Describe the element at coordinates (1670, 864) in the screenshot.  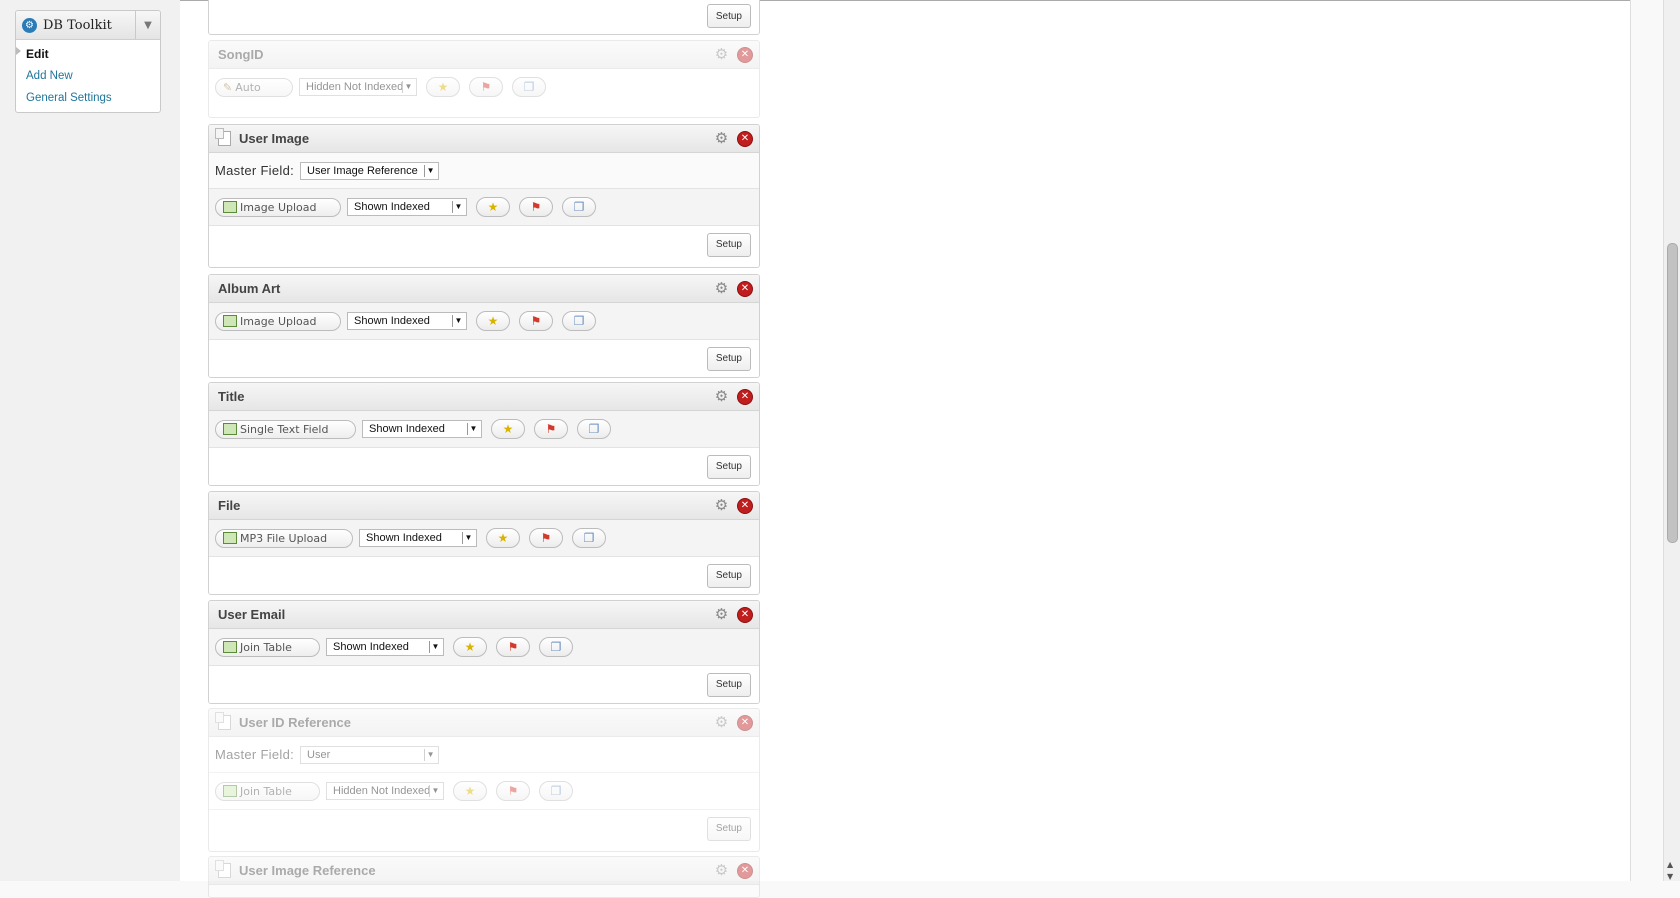
I see `scroll-up-icon: ▲` at that location.